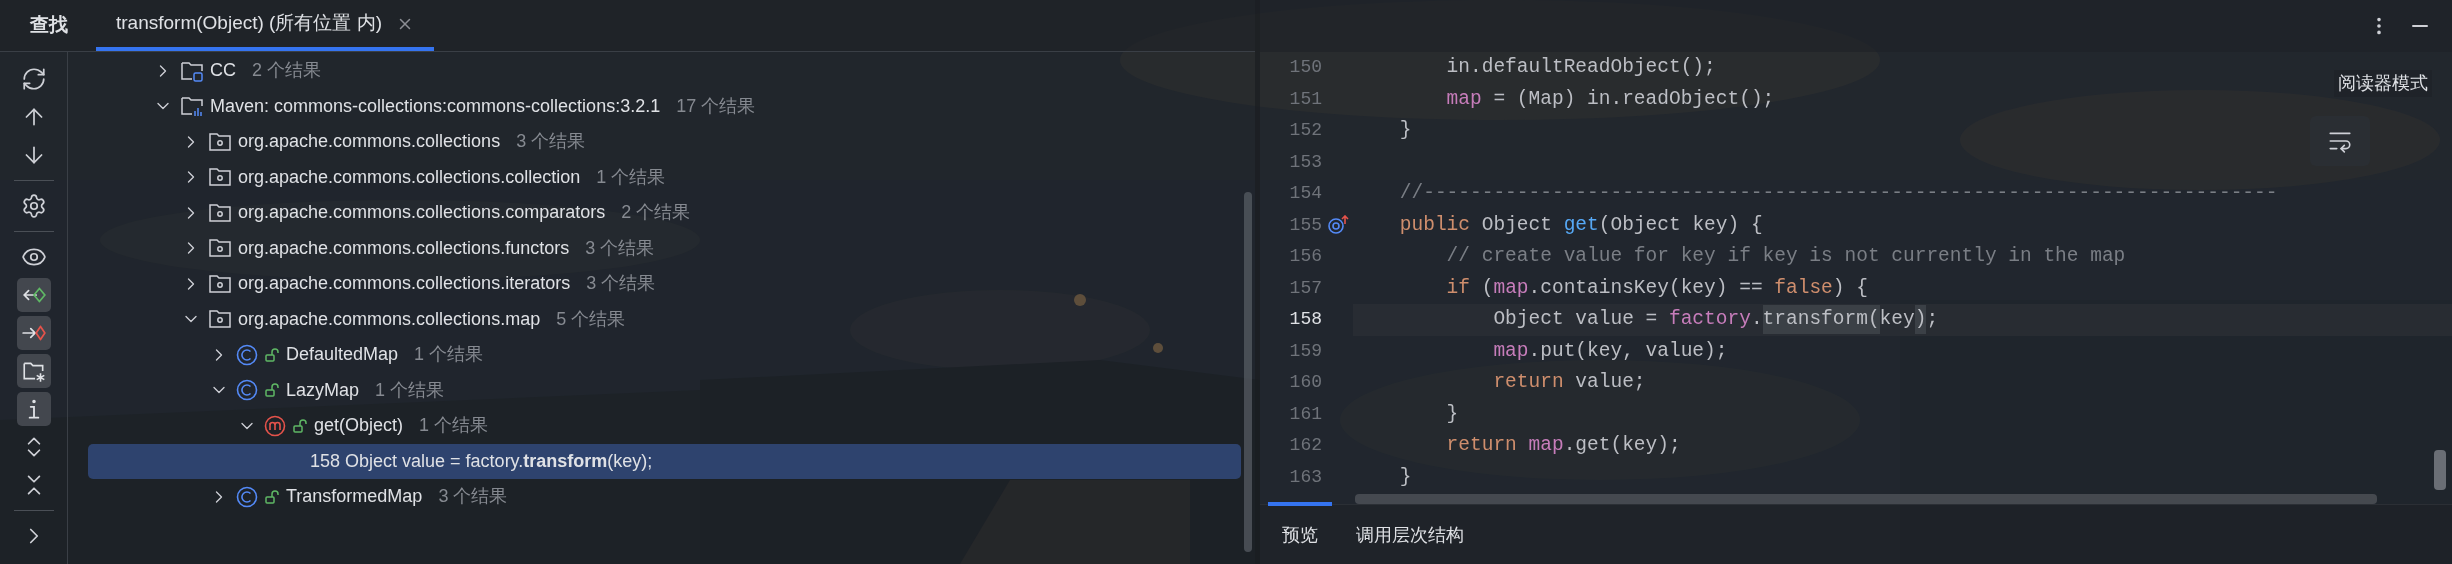  What do you see at coordinates (1305, 225) in the screenshot?
I see `line-number: 155` at bounding box center [1305, 225].